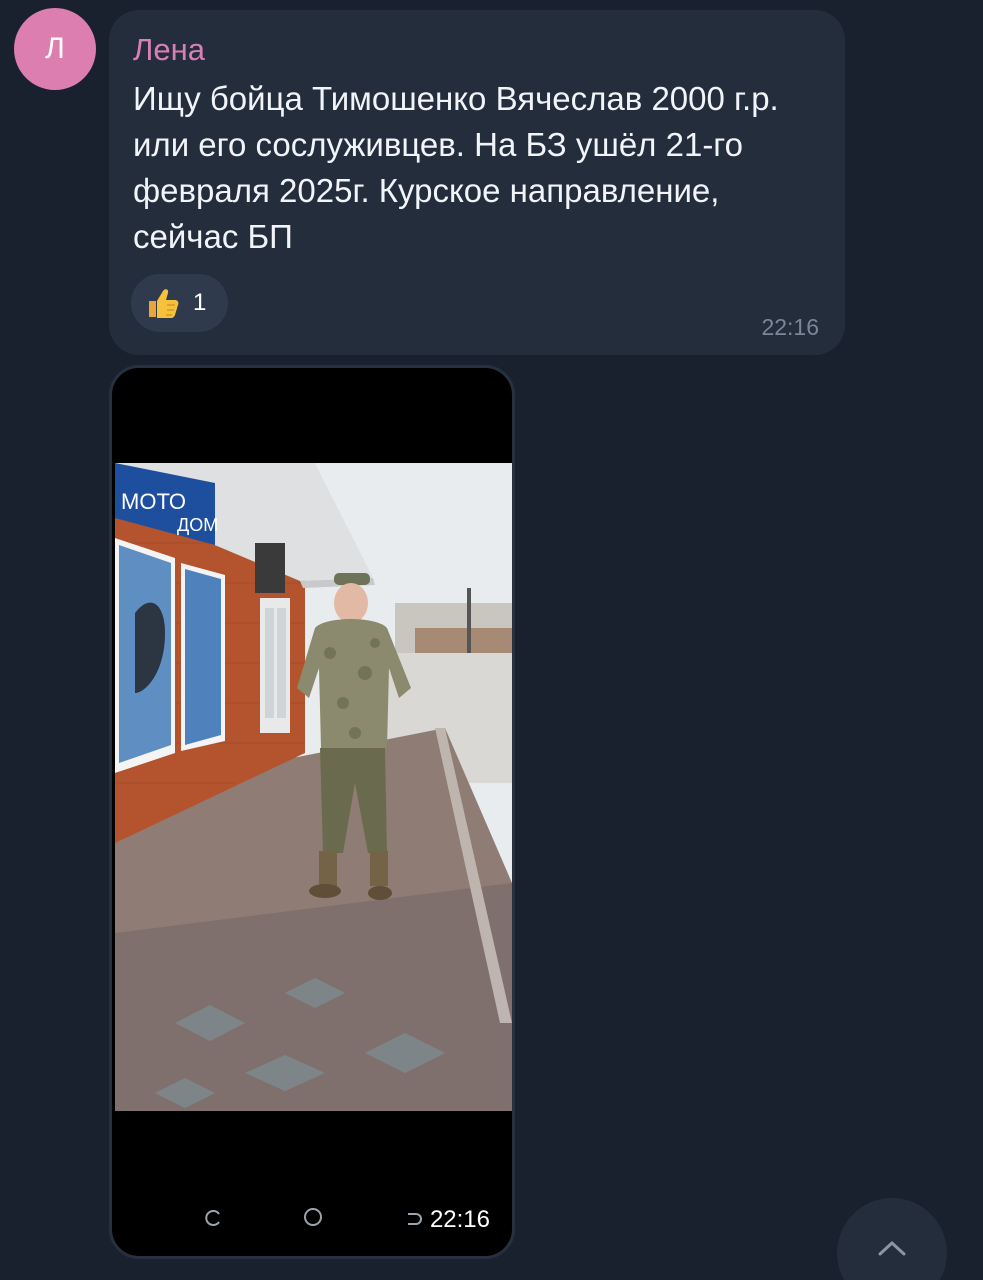 The height and width of the screenshot is (1280, 983). I want to click on back-icon, so click(415, 1219).